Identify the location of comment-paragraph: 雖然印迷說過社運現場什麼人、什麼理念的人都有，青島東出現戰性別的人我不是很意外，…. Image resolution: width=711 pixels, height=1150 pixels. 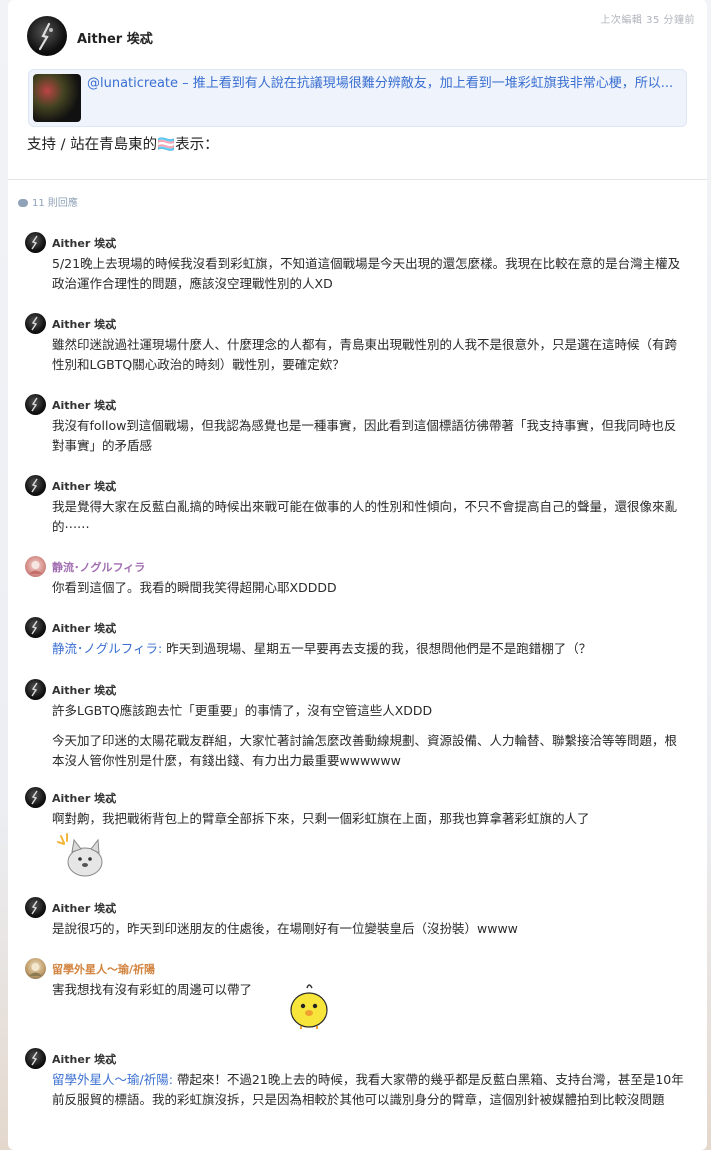
(365, 354).